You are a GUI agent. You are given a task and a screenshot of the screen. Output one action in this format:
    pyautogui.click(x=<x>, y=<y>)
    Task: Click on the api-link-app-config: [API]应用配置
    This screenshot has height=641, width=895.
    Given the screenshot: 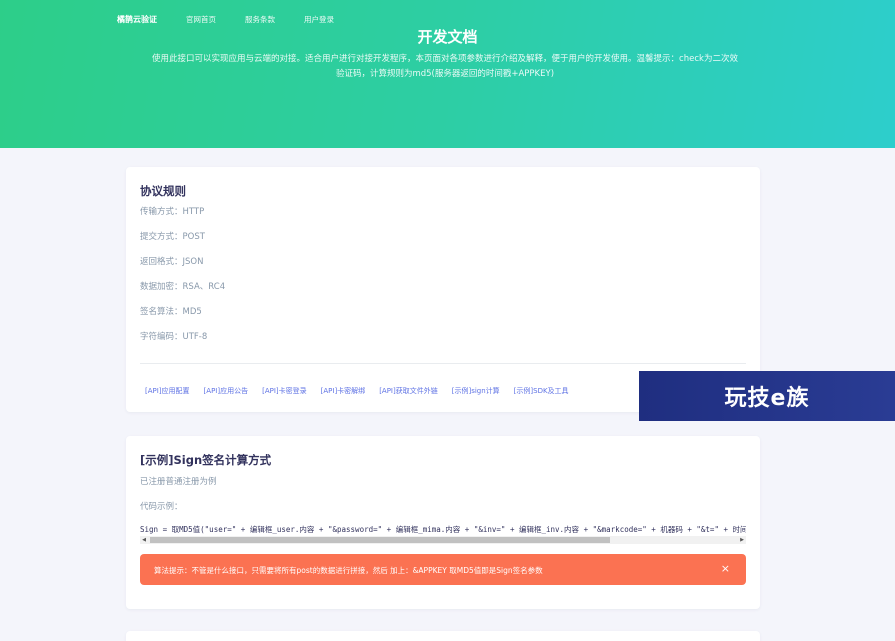 What is the action you would take?
    pyautogui.click(x=167, y=391)
    